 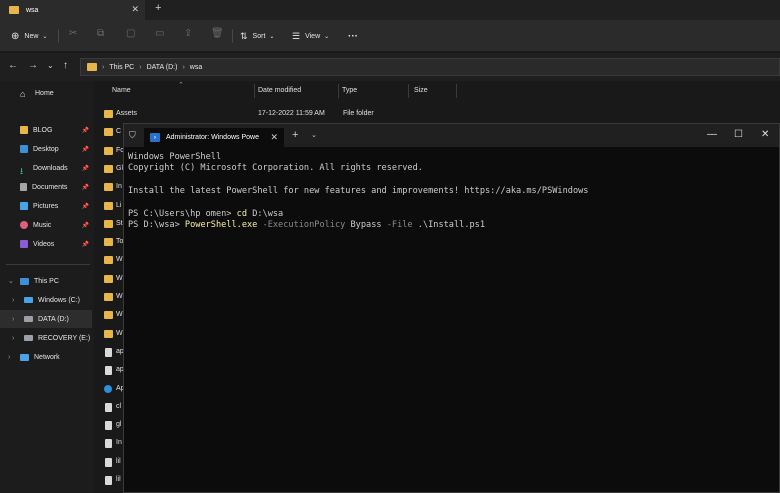 What do you see at coordinates (437, 114) in the screenshot?
I see `file-row: Assets 17-12-2022 11:59 AM File folder` at bounding box center [437, 114].